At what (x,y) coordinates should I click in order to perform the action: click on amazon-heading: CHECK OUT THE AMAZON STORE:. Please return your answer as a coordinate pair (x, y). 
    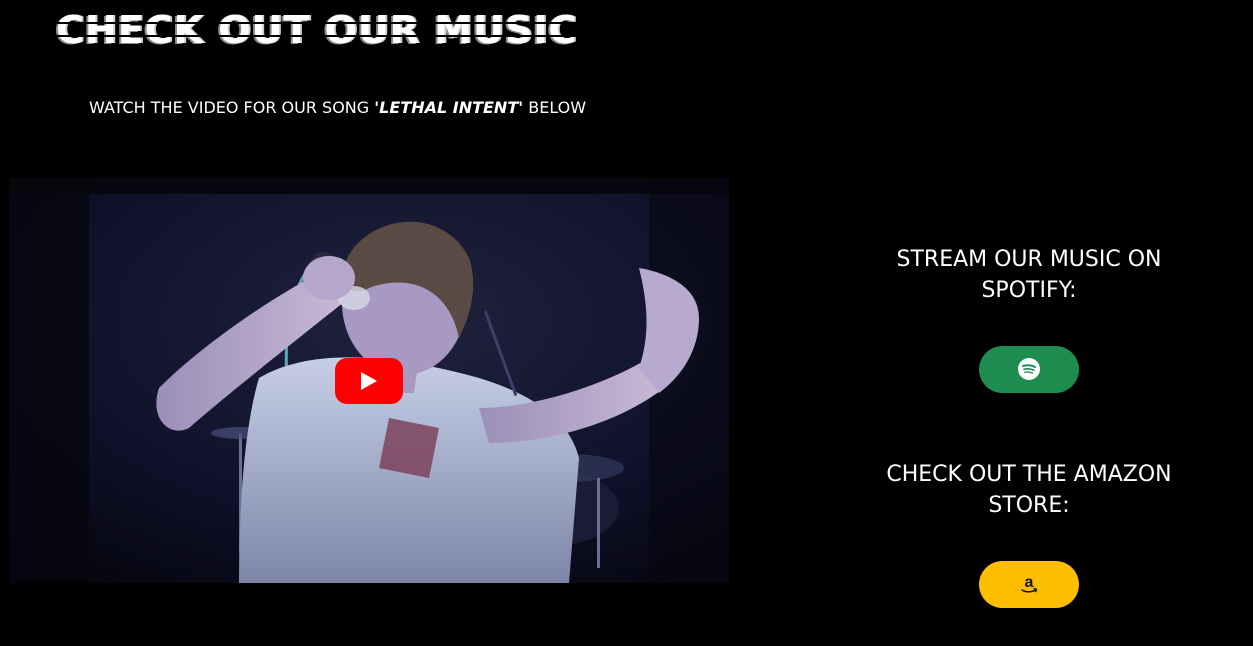
    Looking at the image, I should click on (1029, 490).